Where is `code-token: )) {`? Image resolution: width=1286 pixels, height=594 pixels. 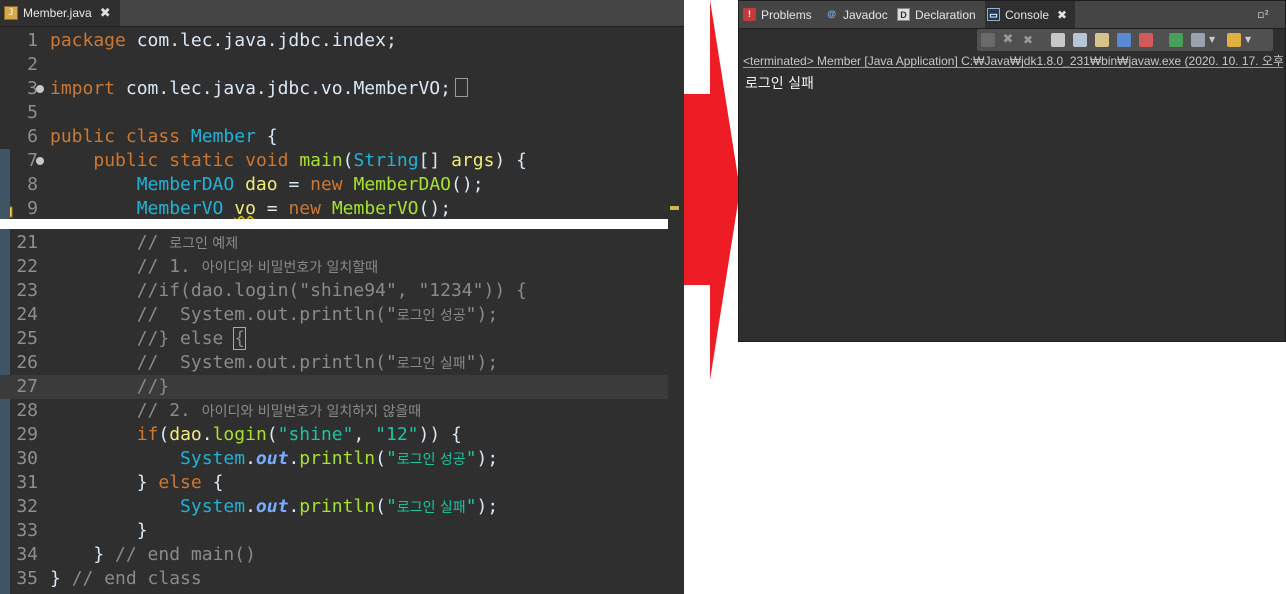
code-token: )) { is located at coordinates (440, 434).